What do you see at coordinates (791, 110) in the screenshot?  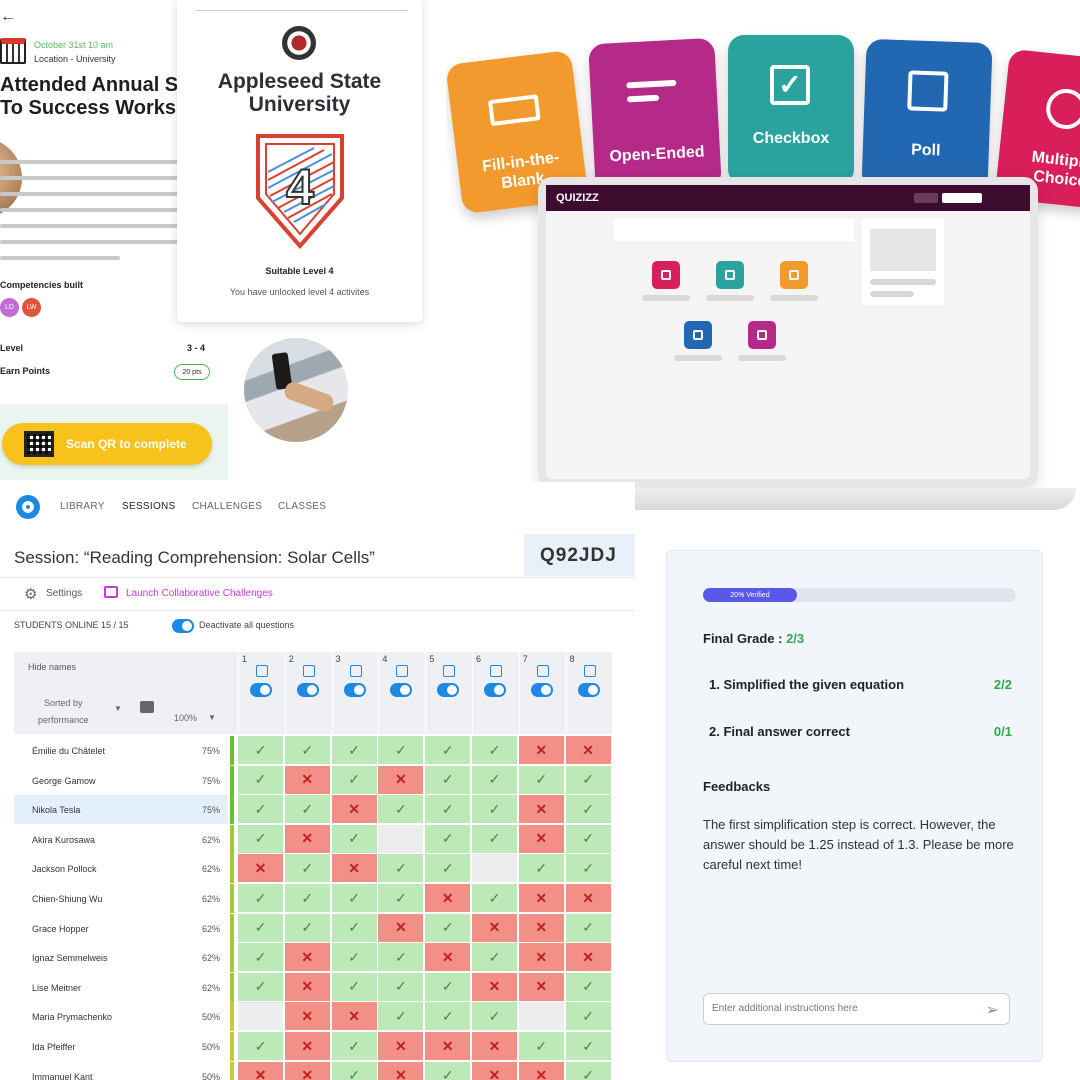 I see `question-type-checkbox: ✓ Checkbox` at bounding box center [791, 110].